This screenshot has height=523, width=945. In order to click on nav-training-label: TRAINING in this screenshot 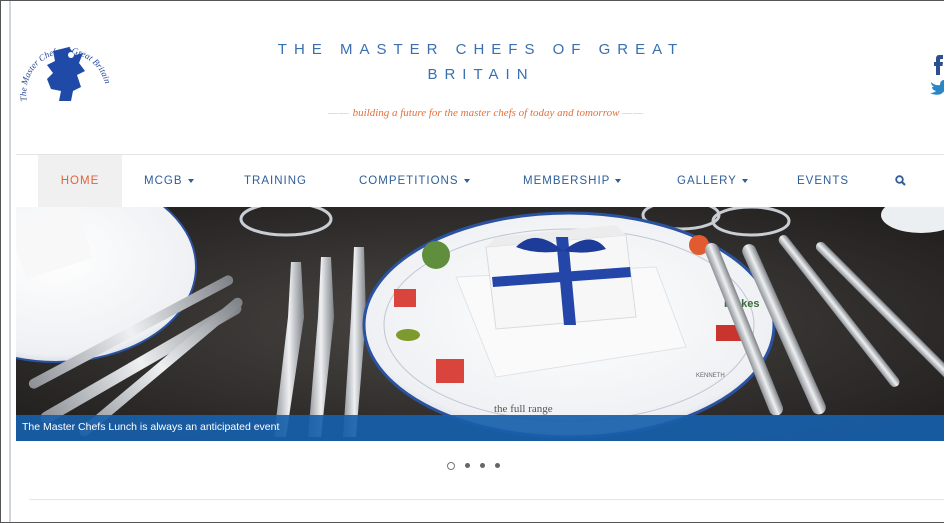, I will do `click(275, 181)`.